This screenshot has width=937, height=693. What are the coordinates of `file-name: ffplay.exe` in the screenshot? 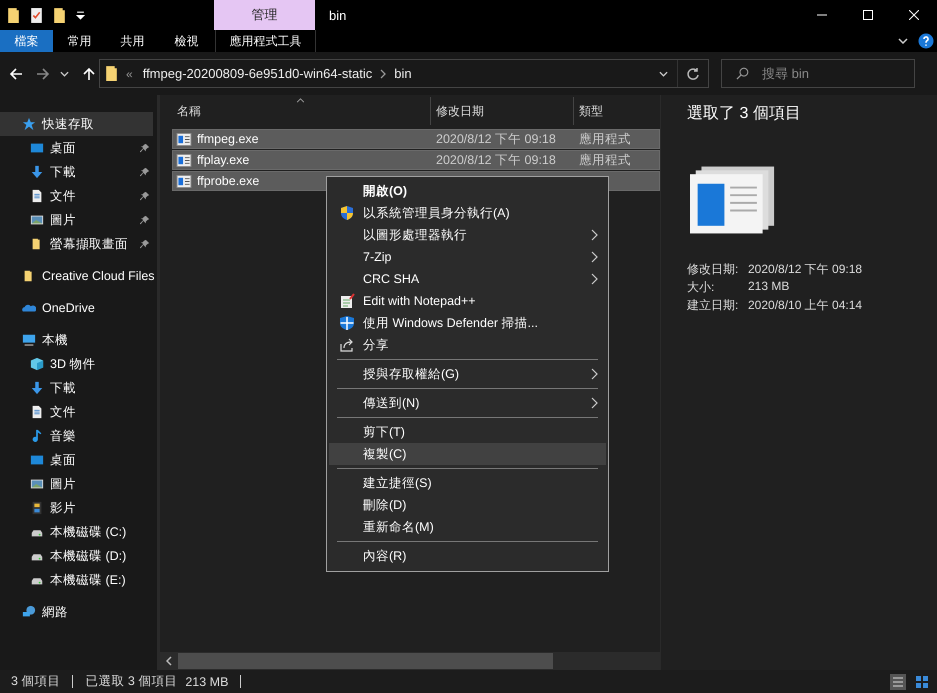 It's located at (223, 160).